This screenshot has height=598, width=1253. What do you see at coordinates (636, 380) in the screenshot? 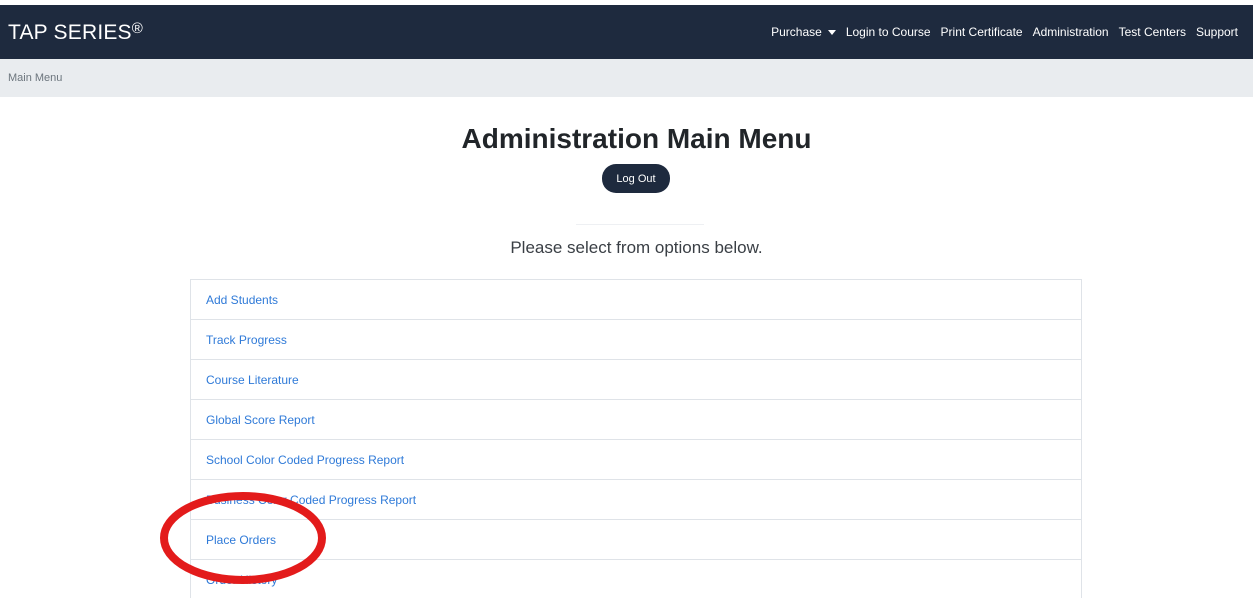
I see `menu-item-course-literature: Course Literature` at bounding box center [636, 380].